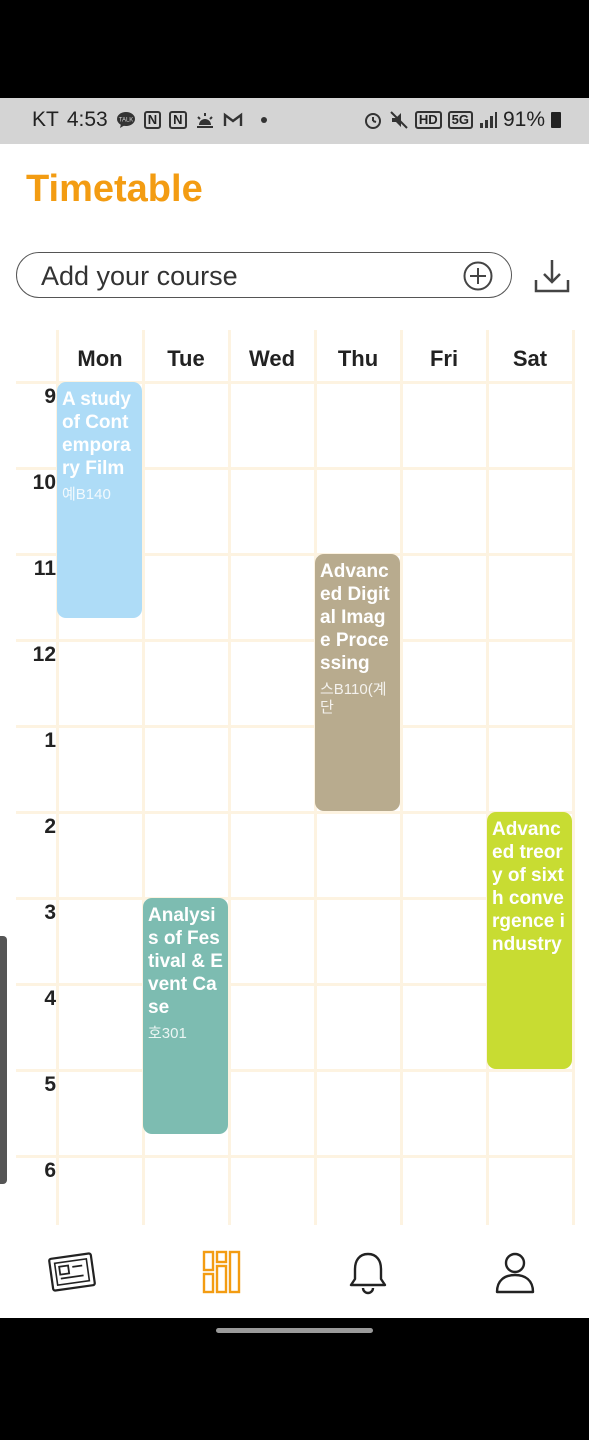 The image size is (589, 1440). I want to click on status-bar: KT 4:53 TALK N N HD 5G 91%, so click(294, 121).